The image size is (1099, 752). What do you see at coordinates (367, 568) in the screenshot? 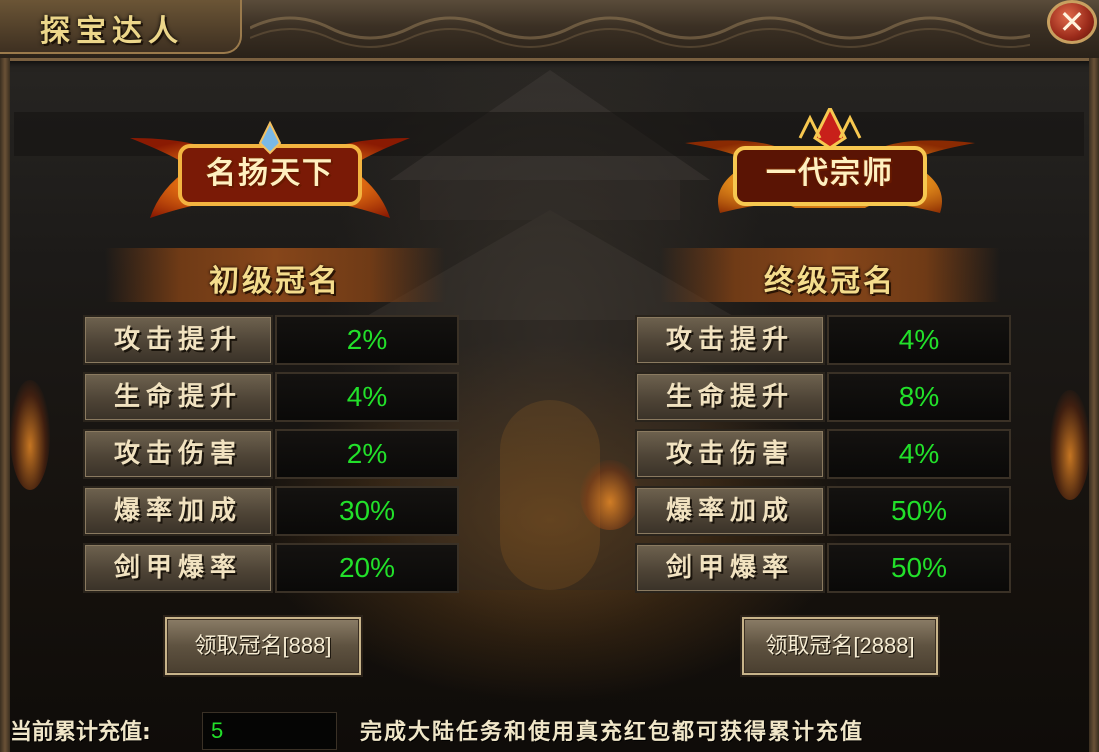
I see `stat-value: 20%` at bounding box center [367, 568].